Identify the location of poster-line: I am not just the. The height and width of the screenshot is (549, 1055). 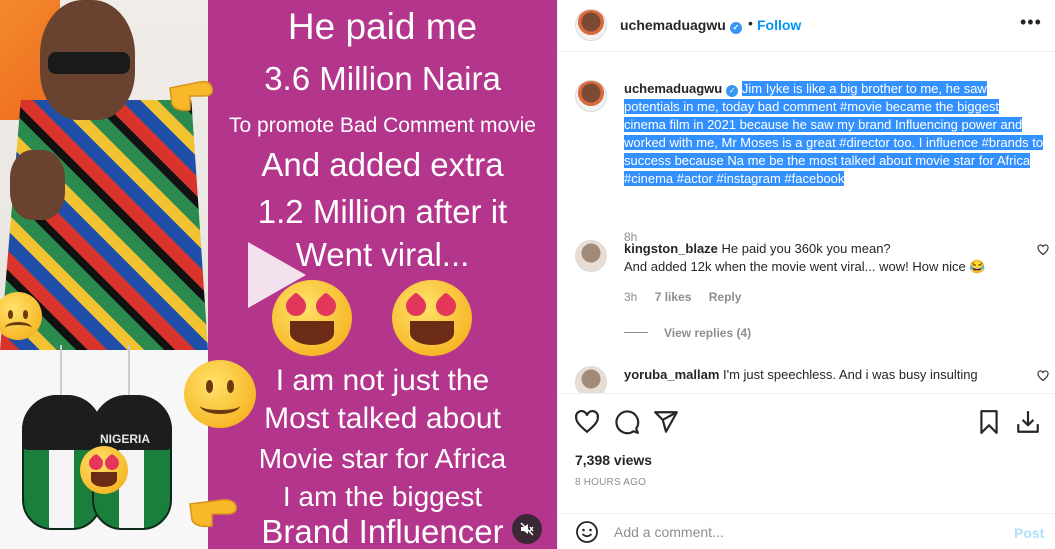
(382, 380).